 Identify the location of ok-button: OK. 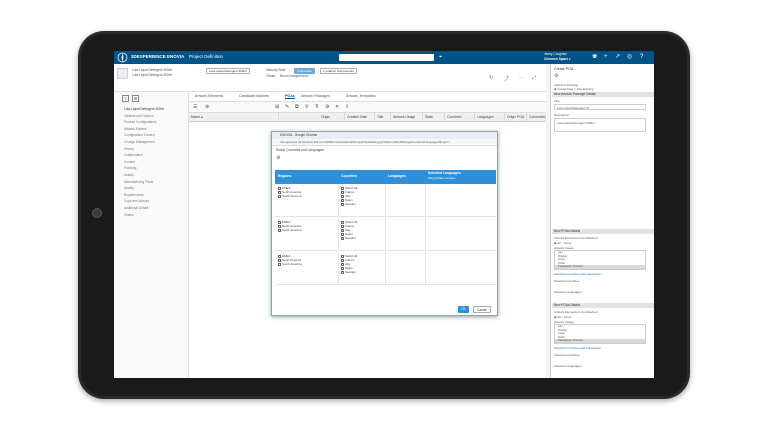
(463, 309).